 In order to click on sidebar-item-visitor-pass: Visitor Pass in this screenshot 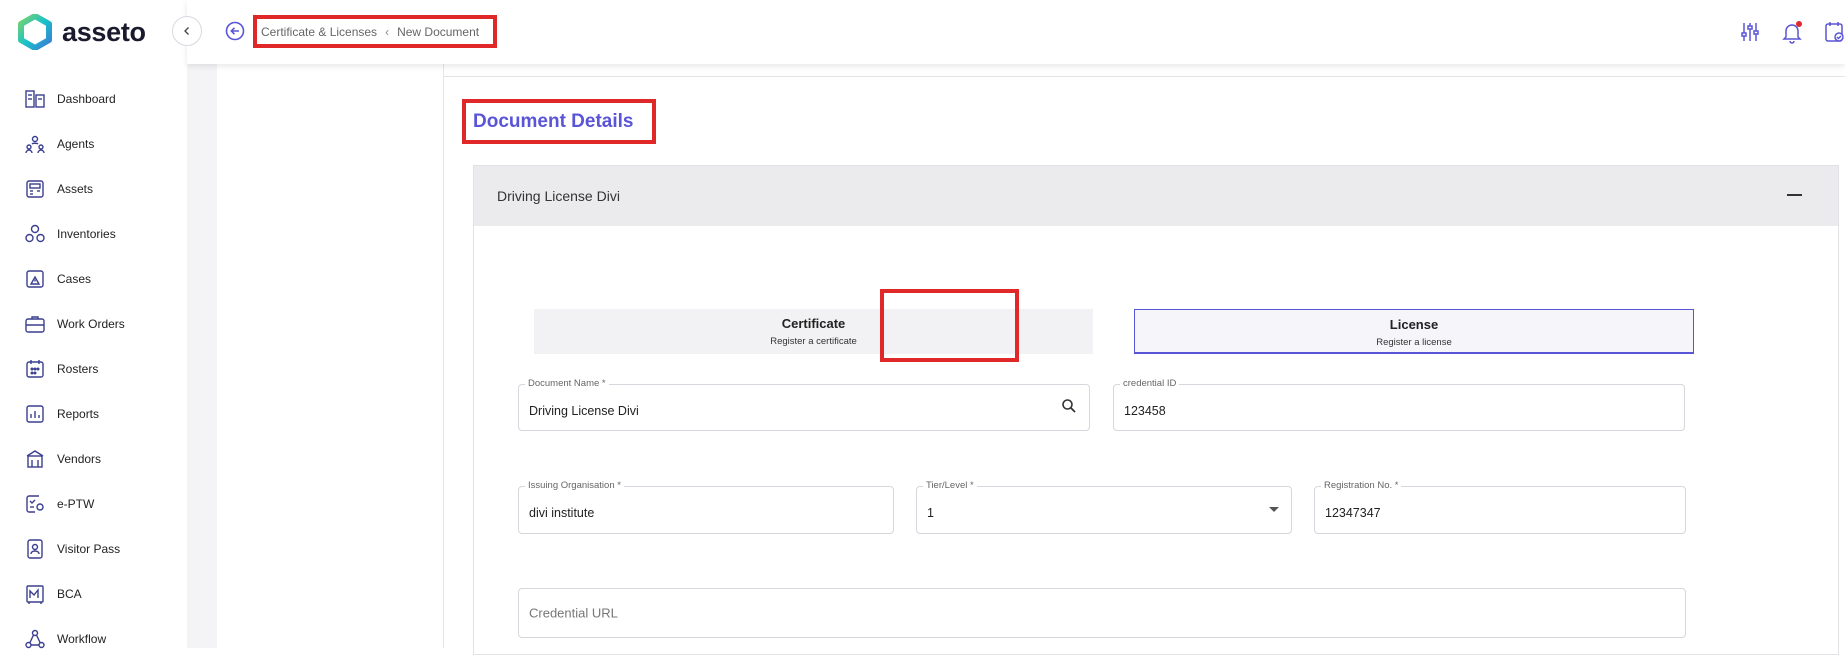, I will do `click(93, 548)`.